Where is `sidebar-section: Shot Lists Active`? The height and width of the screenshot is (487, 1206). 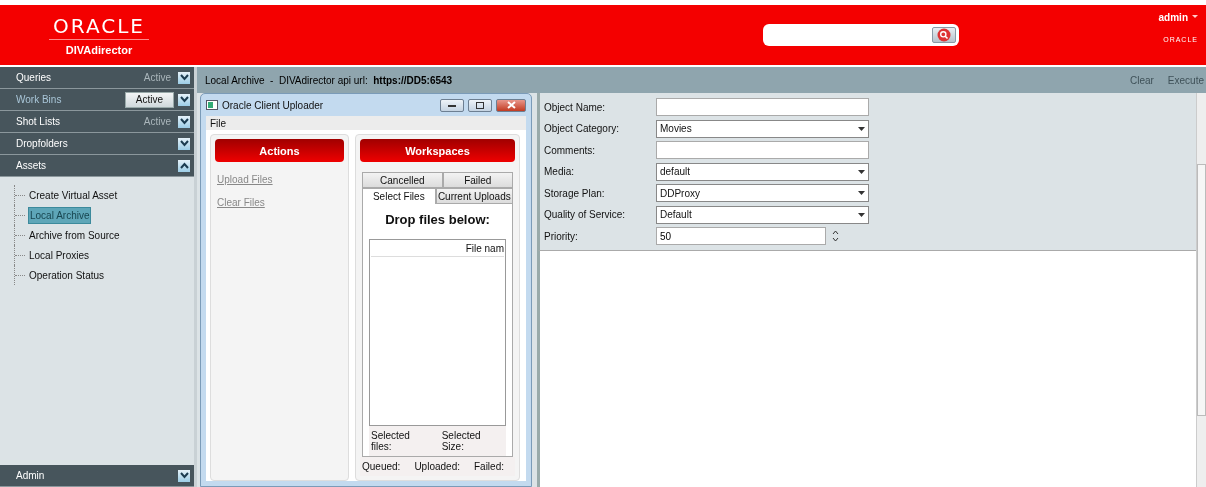 sidebar-section: Shot Lists Active is located at coordinates (97, 122).